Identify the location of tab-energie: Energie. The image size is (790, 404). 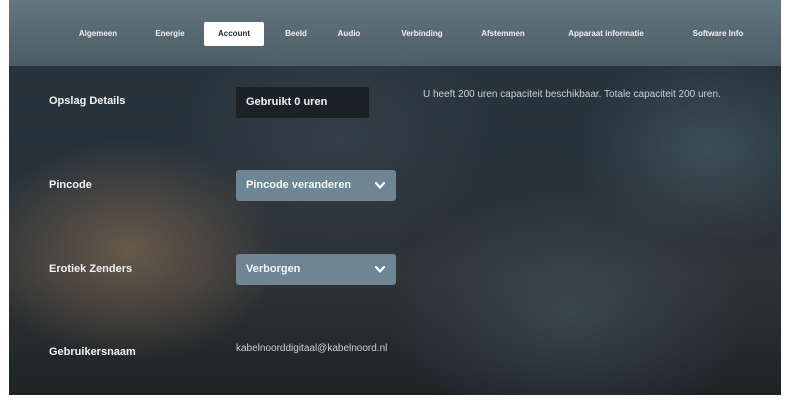
(170, 34).